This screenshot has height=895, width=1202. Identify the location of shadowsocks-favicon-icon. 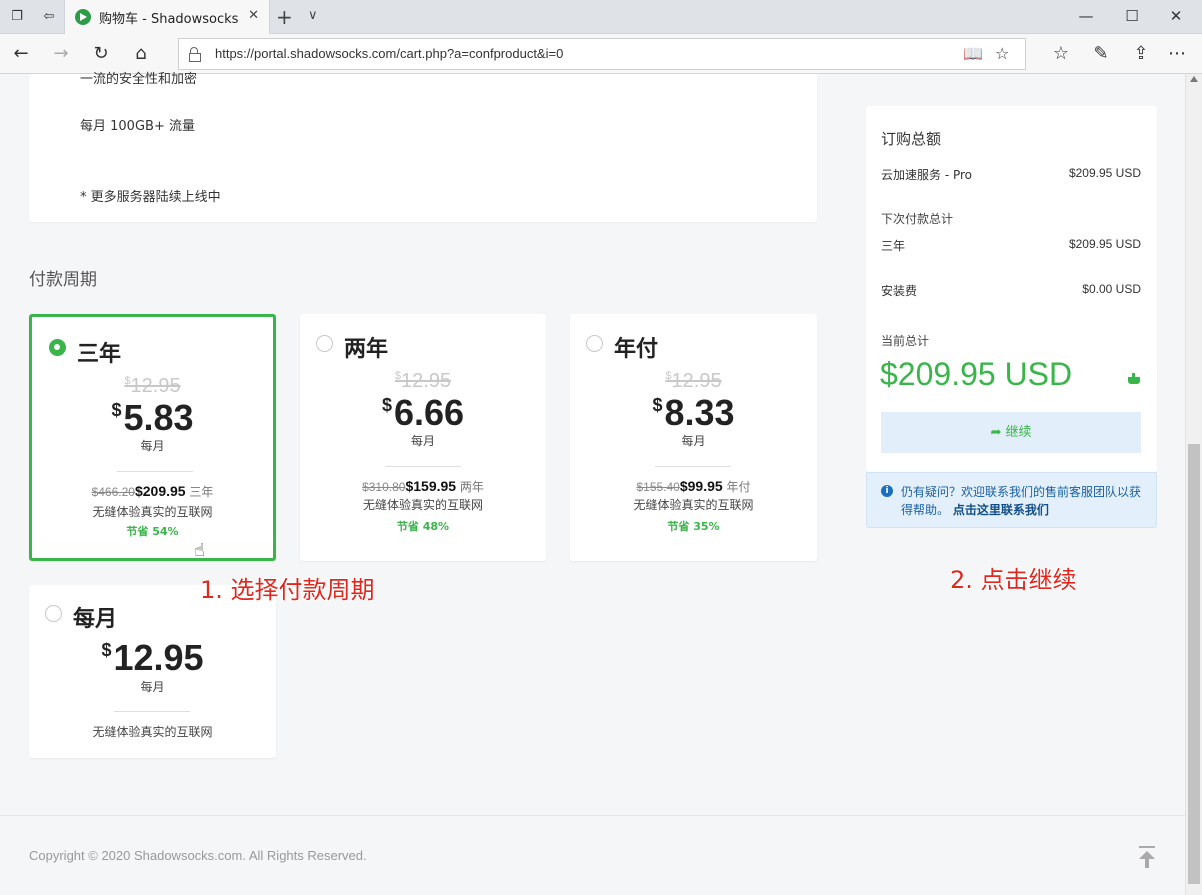
(83, 17).